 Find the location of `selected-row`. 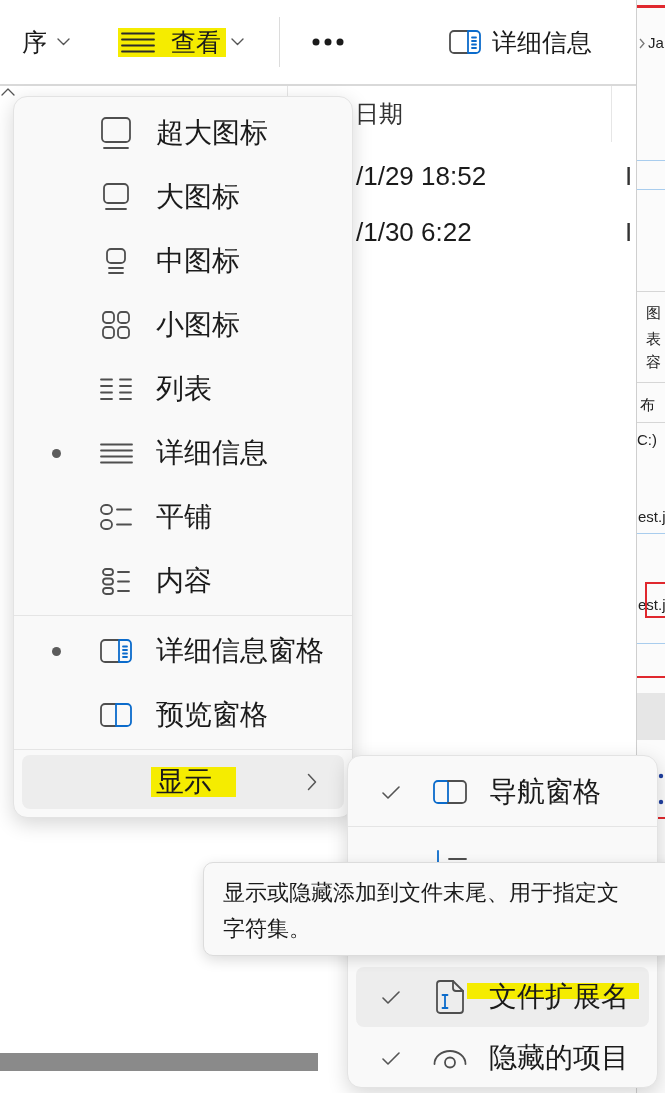

selected-row is located at coordinates (651, 175).